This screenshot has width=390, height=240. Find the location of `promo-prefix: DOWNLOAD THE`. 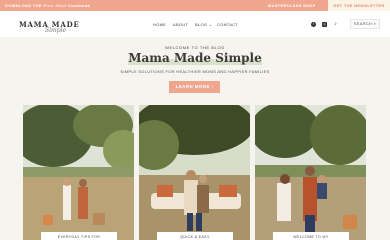

promo-prefix: DOWNLOAD THE is located at coordinates (23, 5).